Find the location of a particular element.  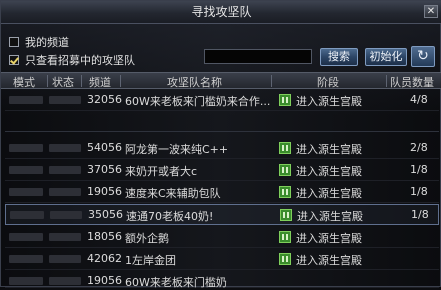

channel-cell: 18056 is located at coordinates (104, 236).